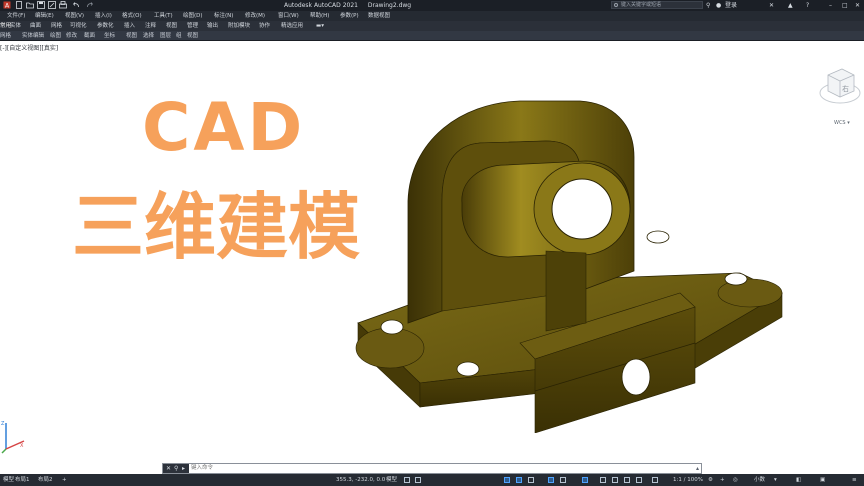  I want to click on tab-featured-apps: 精选应用, so click(292, 26).